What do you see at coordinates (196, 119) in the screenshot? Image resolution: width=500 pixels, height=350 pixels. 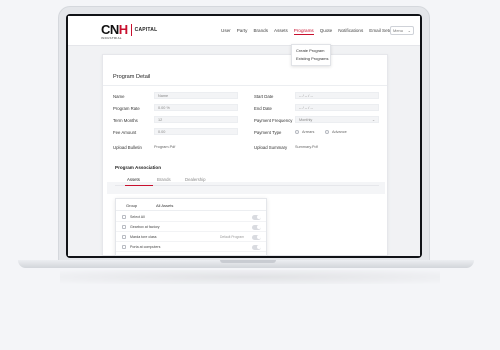 I see `term-months-field: 12` at bounding box center [196, 119].